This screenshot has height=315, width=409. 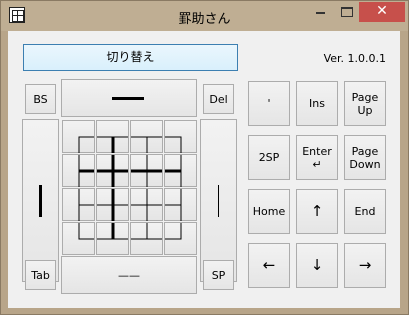 I want to click on double-space-button: 2SP, so click(x=269, y=157).